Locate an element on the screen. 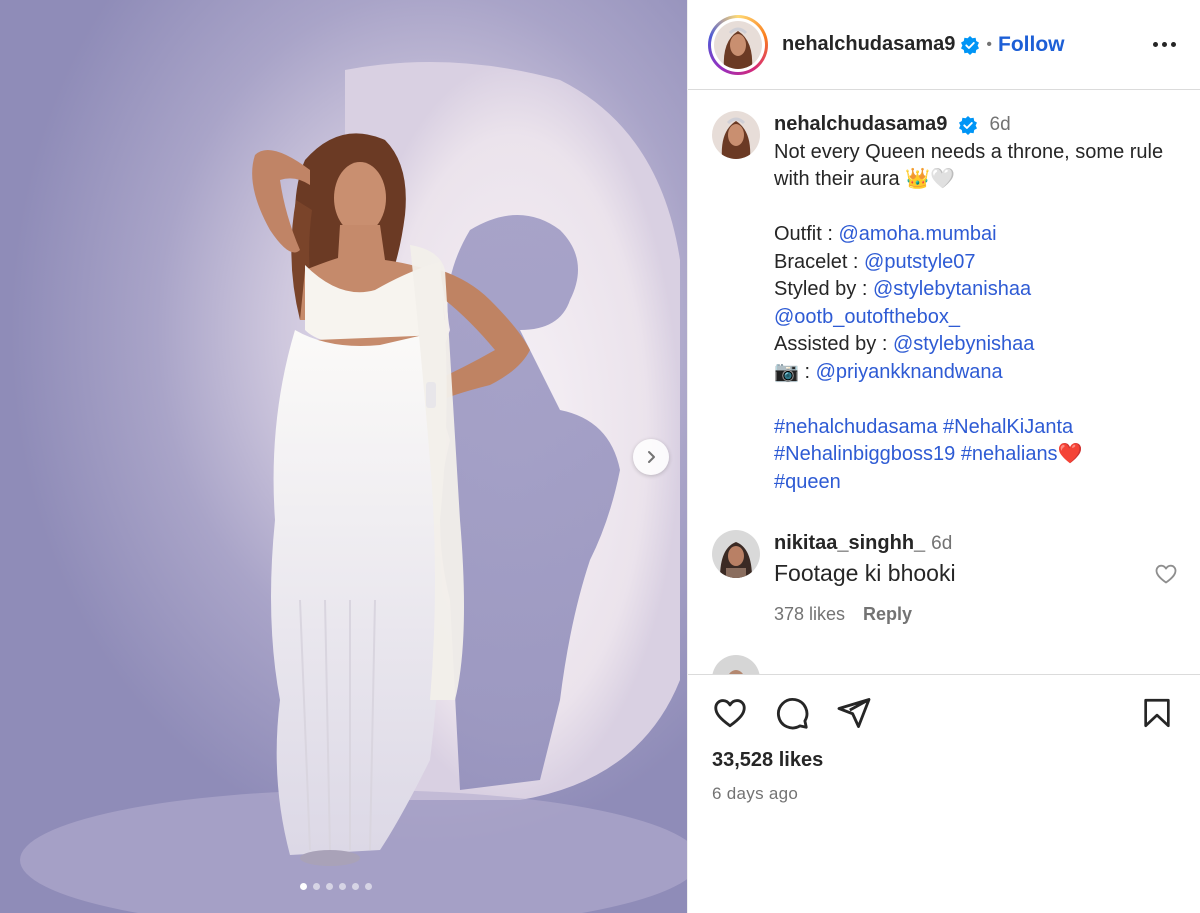 This screenshot has width=1200, height=913. heart-icon is located at coordinates (730, 713).